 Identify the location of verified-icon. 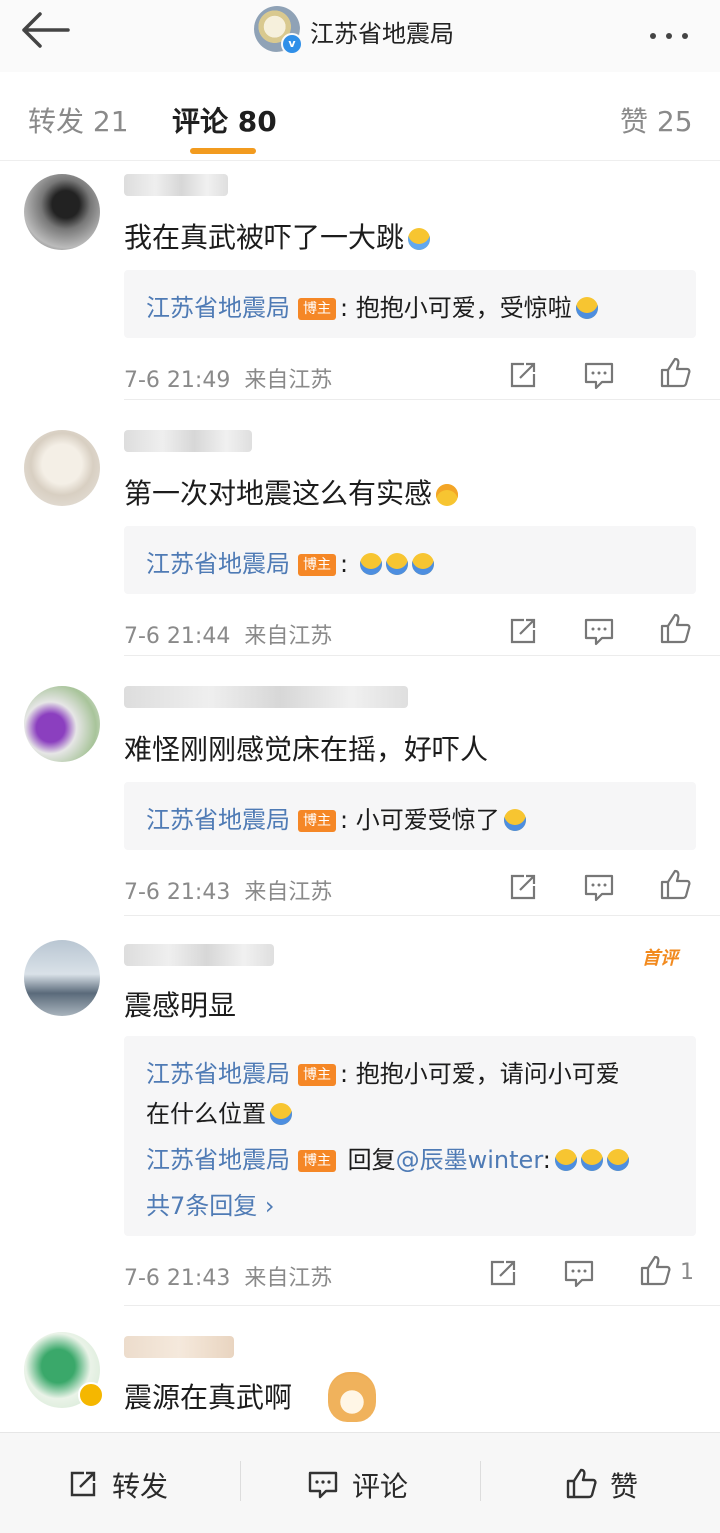
(91, 1395).